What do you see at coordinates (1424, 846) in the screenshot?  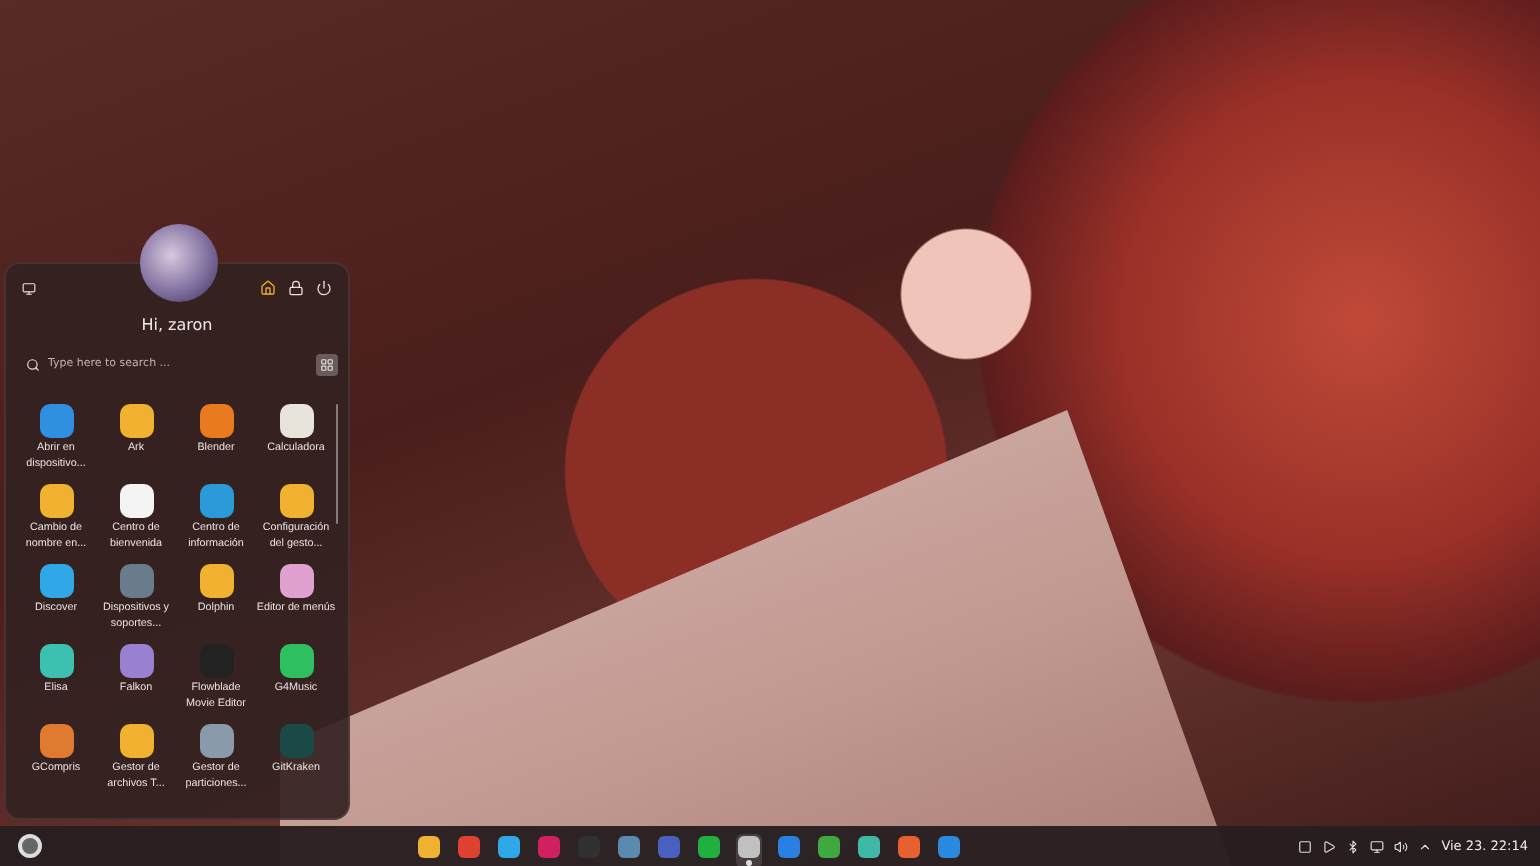 I see `expand-tray-icon` at bounding box center [1424, 846].